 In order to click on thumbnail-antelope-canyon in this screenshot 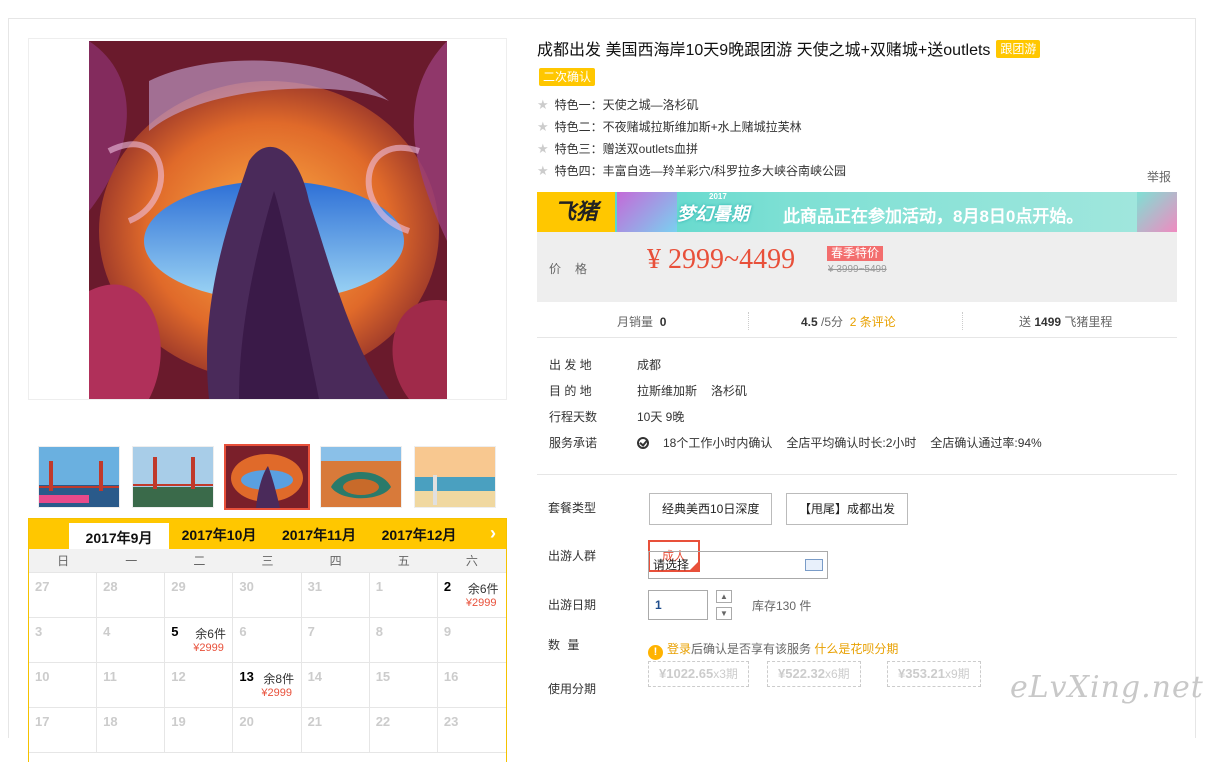, I will do `click(267, 477)`.